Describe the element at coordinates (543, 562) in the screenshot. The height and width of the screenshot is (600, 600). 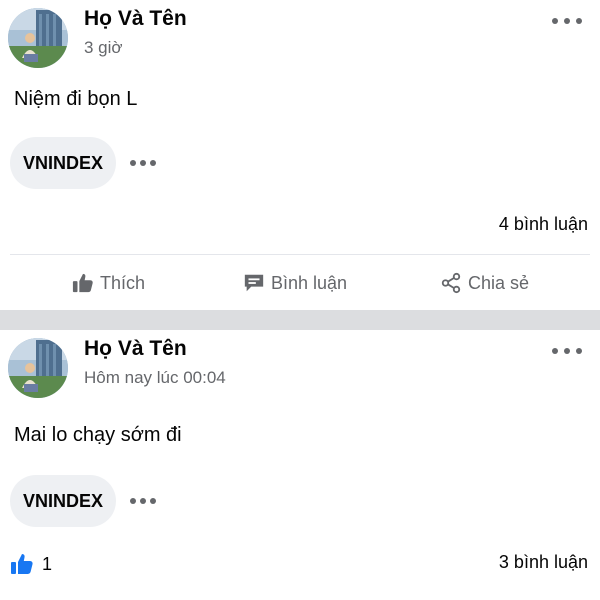
I see `comment-count: 3 bình luận` at that location.